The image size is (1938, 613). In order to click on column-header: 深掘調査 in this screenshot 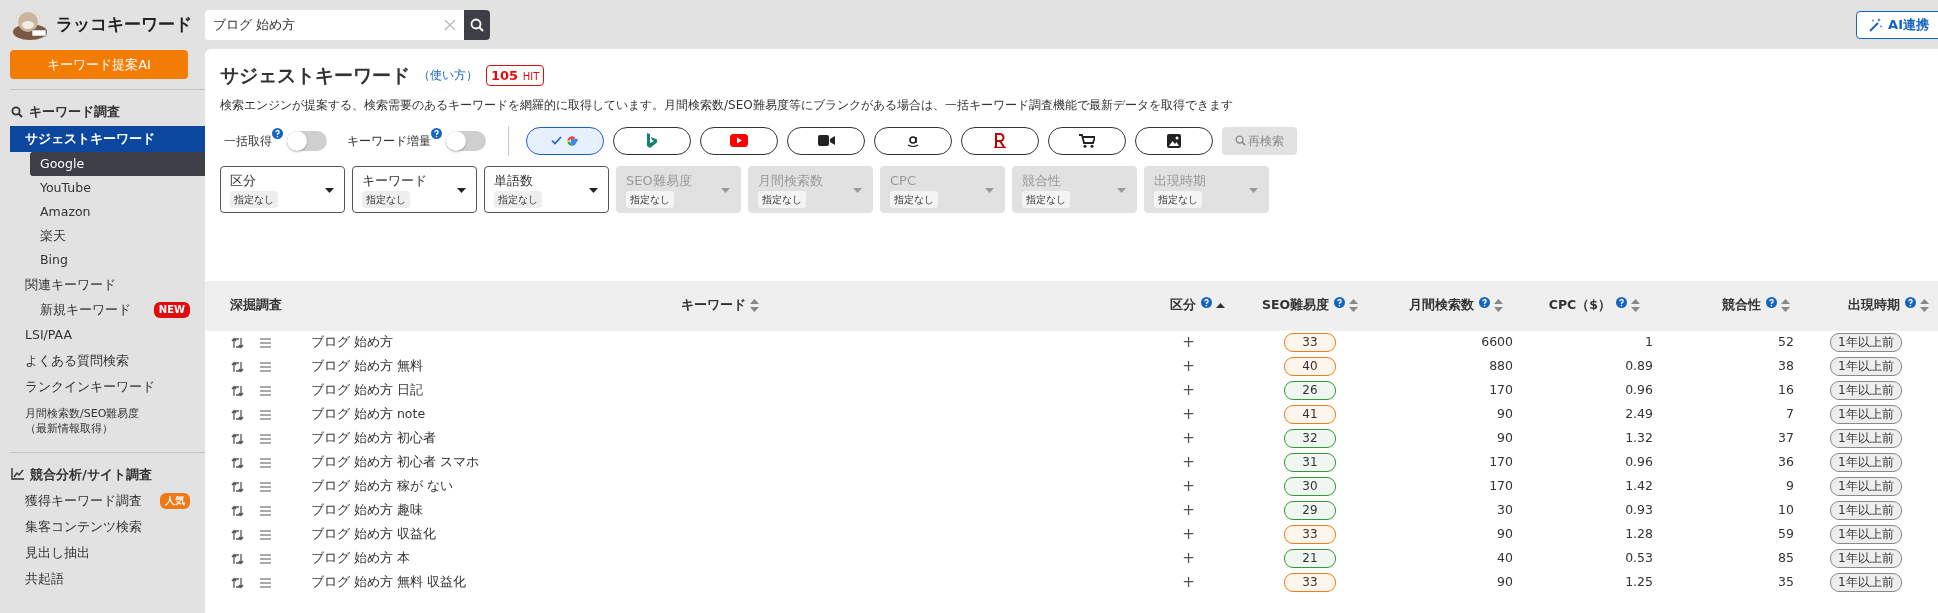, I will do `click(256, 305)`.